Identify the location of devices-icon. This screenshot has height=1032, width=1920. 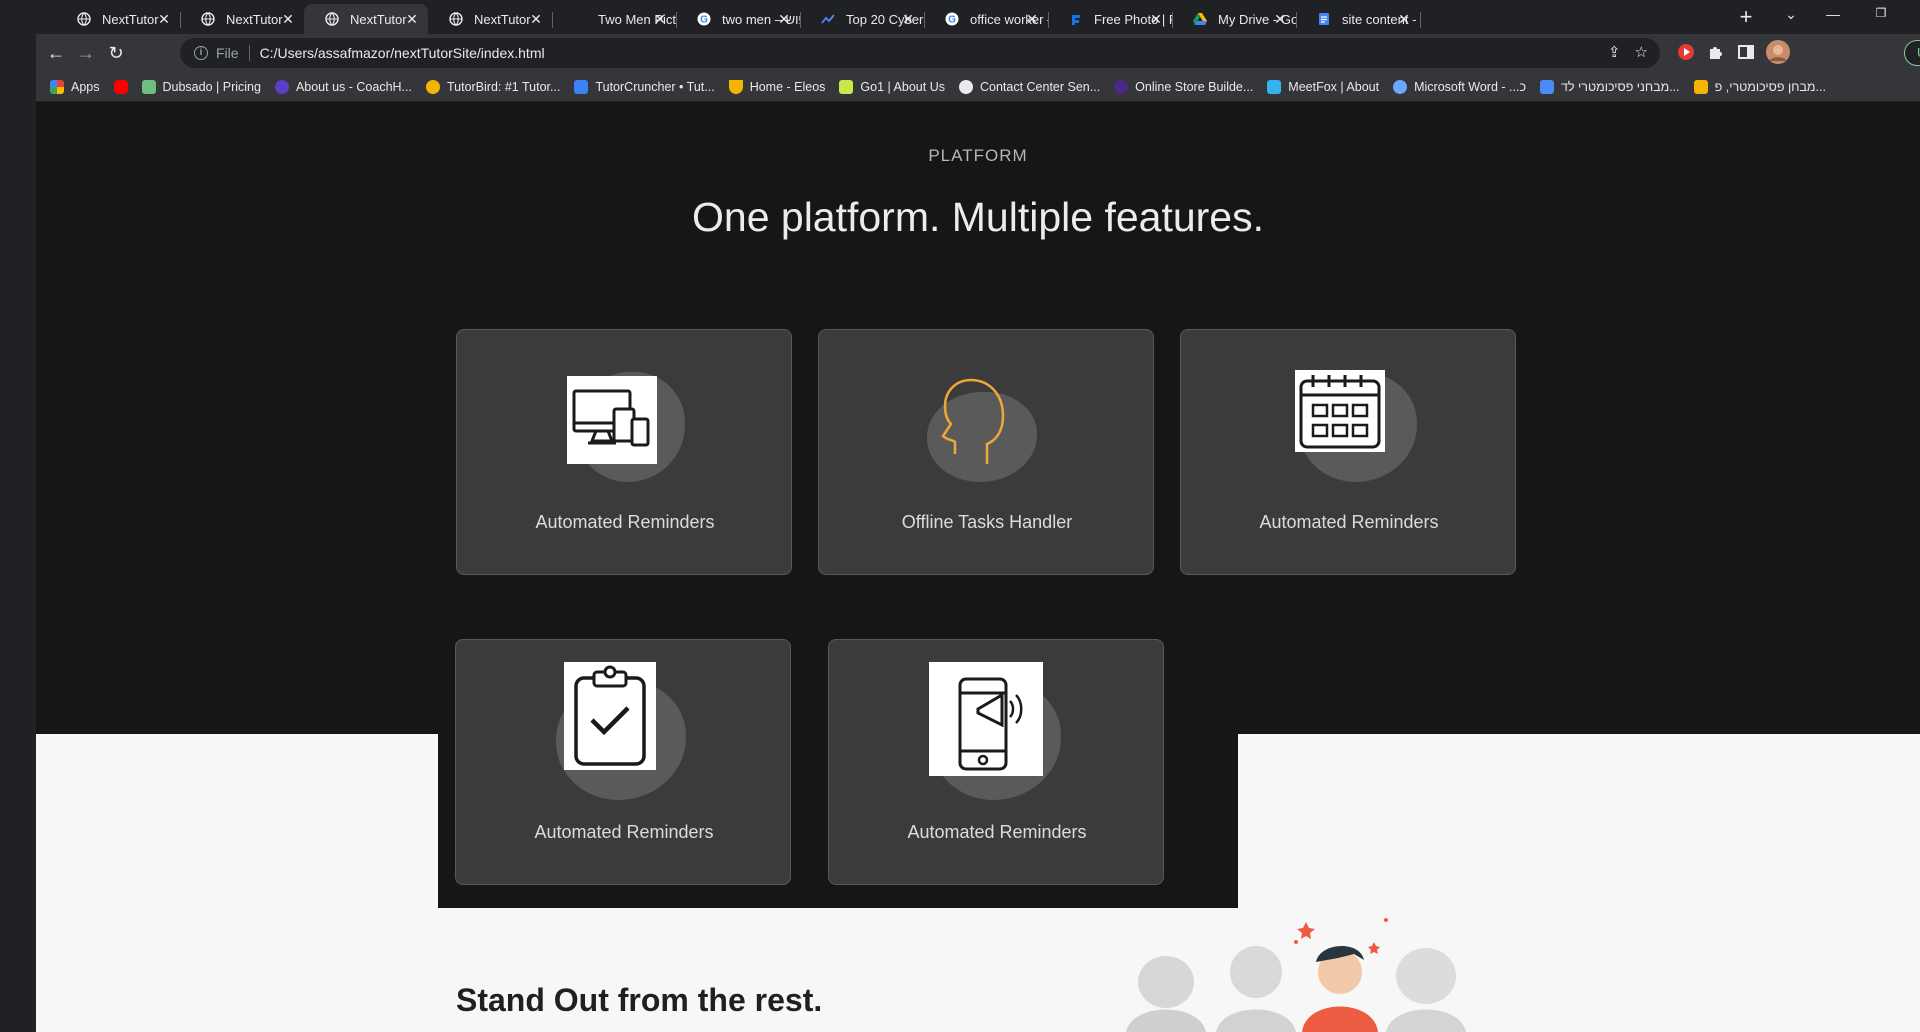
(612, 420).